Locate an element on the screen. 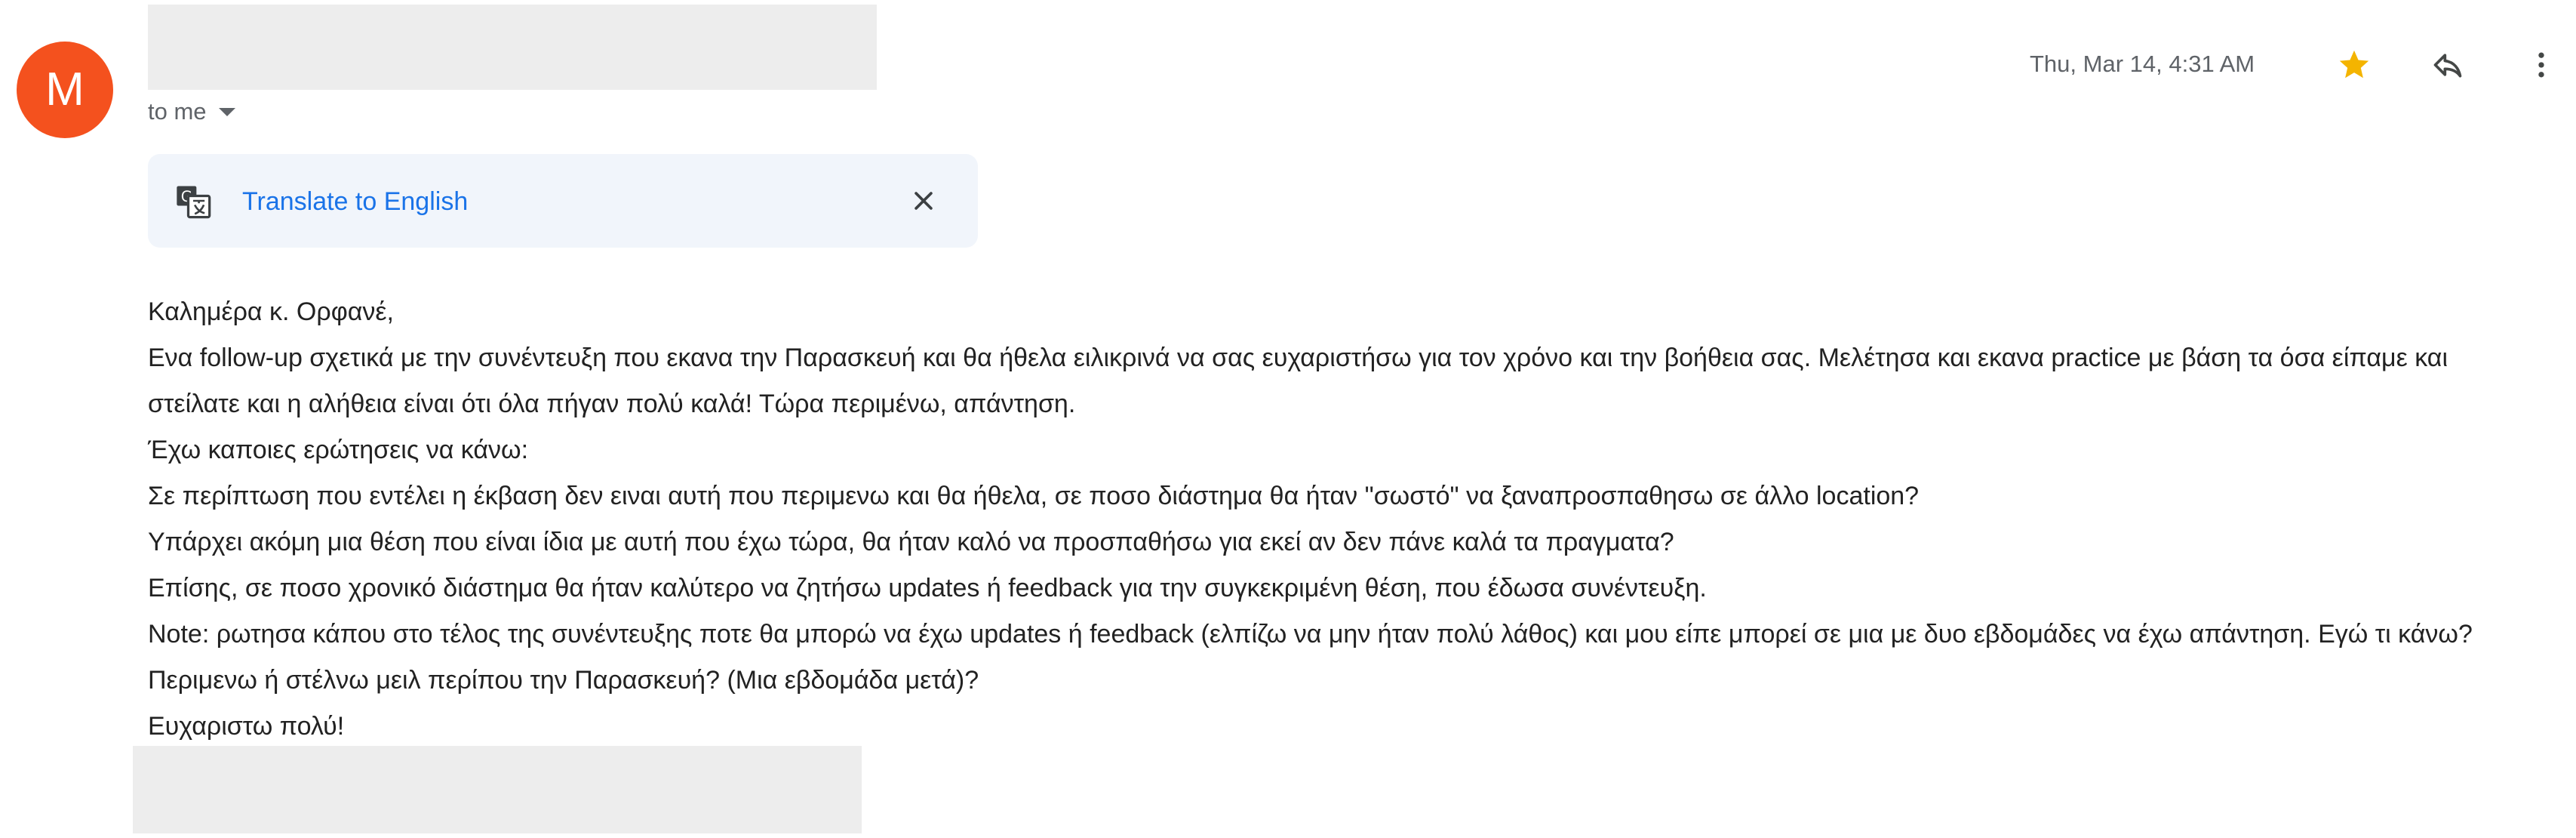  translate-icon: G is located at coordinates (193, 200).